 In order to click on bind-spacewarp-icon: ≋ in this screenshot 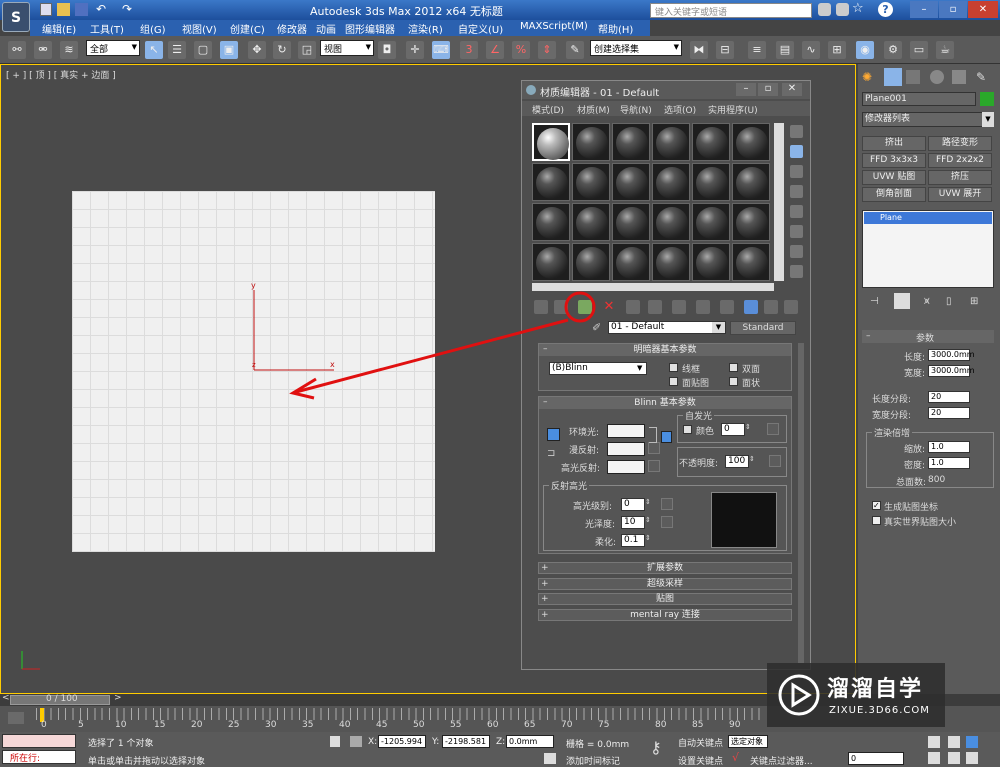, I will do `click(69, 50)`.